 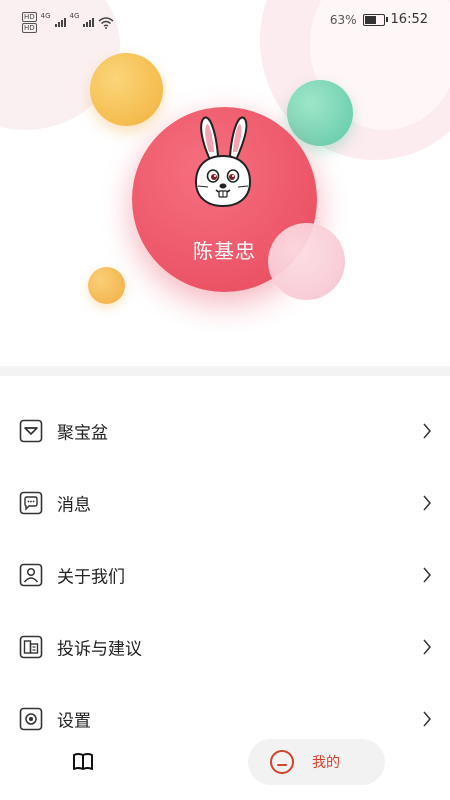 What do you see at coordinates (91, 577) in the screenshot?
I see `menu-item-label: 关于我们` at bounding box center [91, 577].